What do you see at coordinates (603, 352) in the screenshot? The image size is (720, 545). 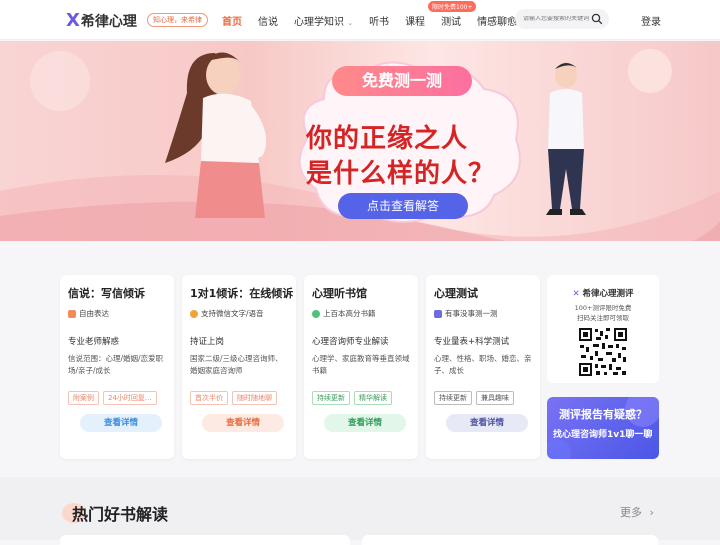 I see `qr-code-icon` at bounding box center [603, 352].